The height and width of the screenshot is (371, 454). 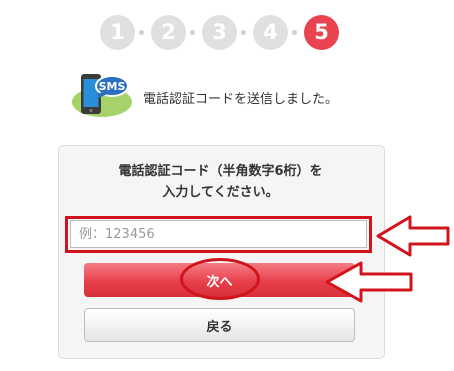 What do you see at coordinates (321, 32) in the screenshot?
I see `step-5-current: 5` at bounding box center [321, 32].